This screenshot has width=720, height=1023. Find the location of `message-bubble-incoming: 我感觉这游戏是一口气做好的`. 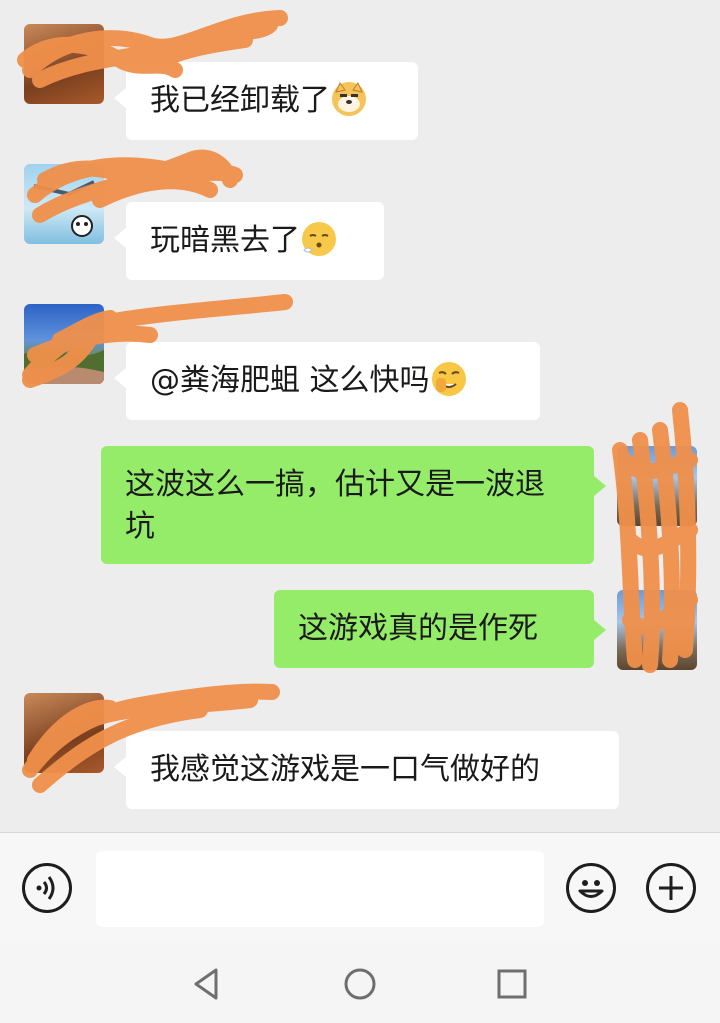

message-bubble-incoming: 我感觉这游戏是一口气做好的 is located at coordinates (366, 770).